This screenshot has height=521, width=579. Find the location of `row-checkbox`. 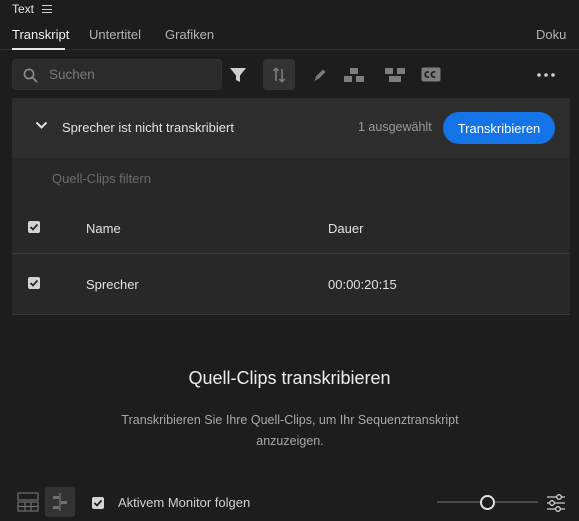

row-checkbox is located at coordinates (34, 283).